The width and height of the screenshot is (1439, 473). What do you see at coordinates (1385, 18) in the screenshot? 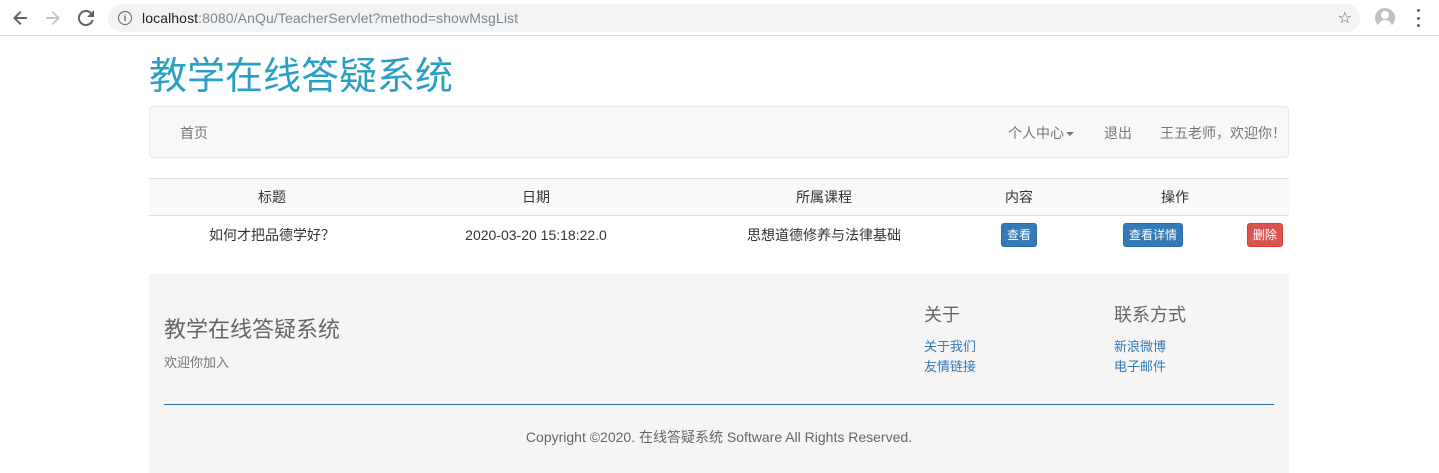
I see `profile-avatar-icon` at bounding box center [1385, 18].